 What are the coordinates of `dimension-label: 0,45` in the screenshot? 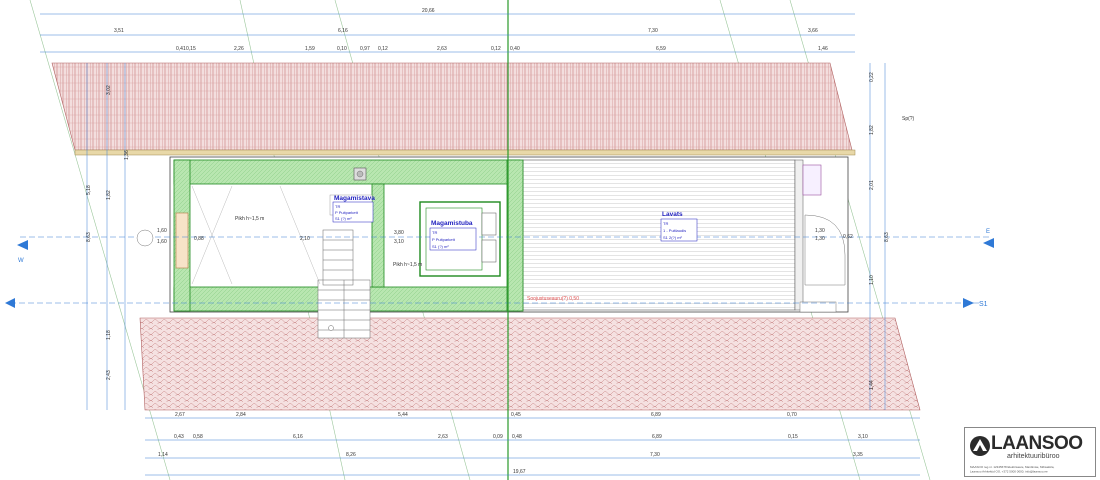 It's located at (516, 415).